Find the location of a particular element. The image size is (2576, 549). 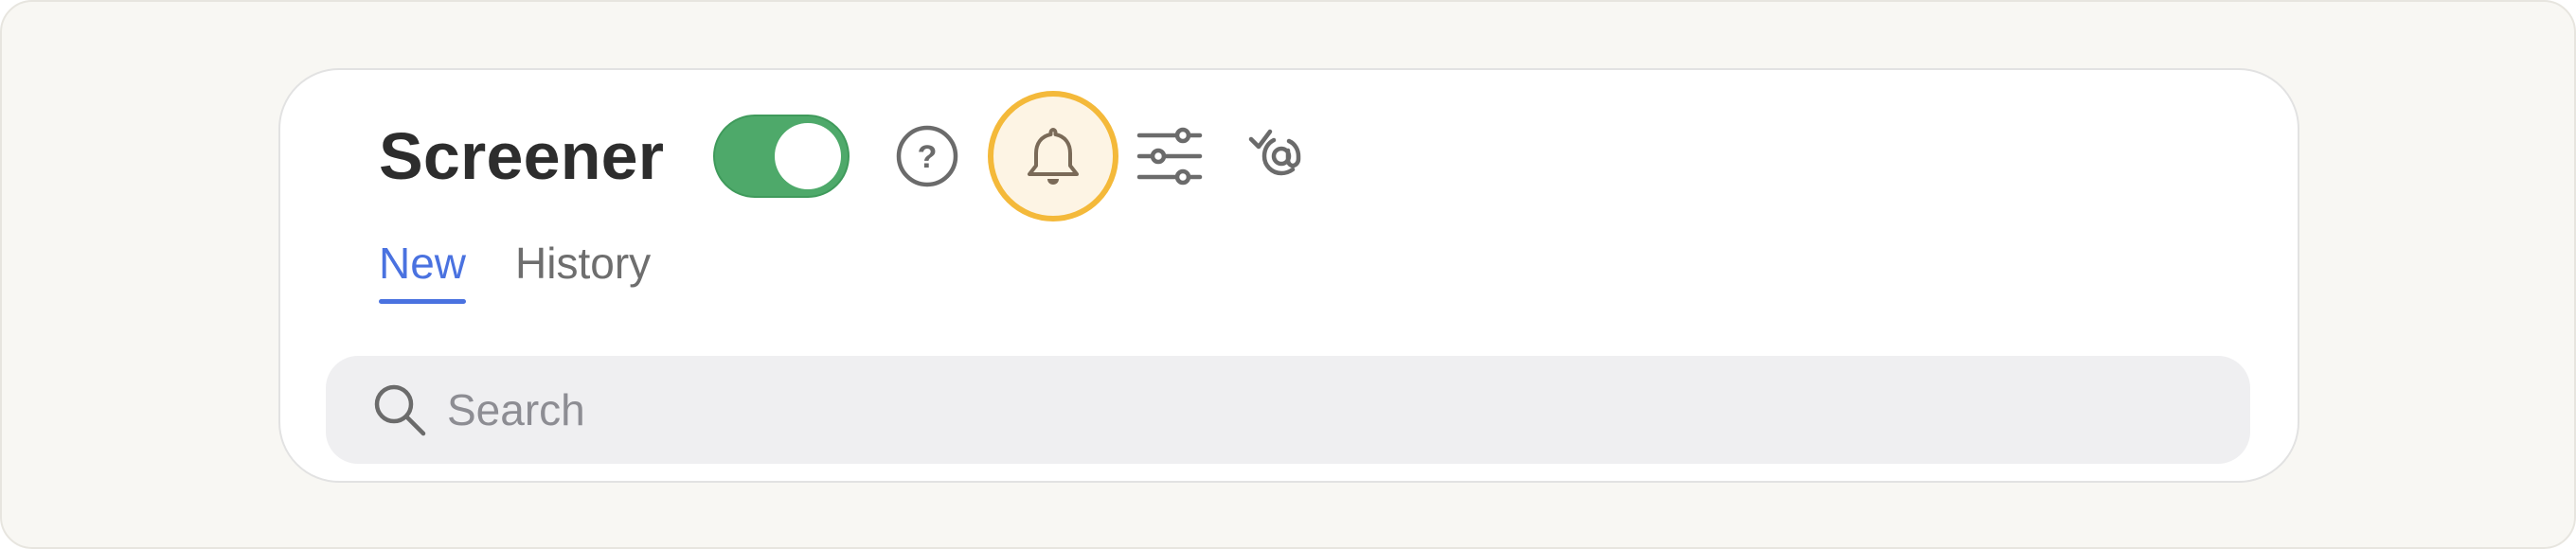

tab-new: New is located at coordinates (423, 270).